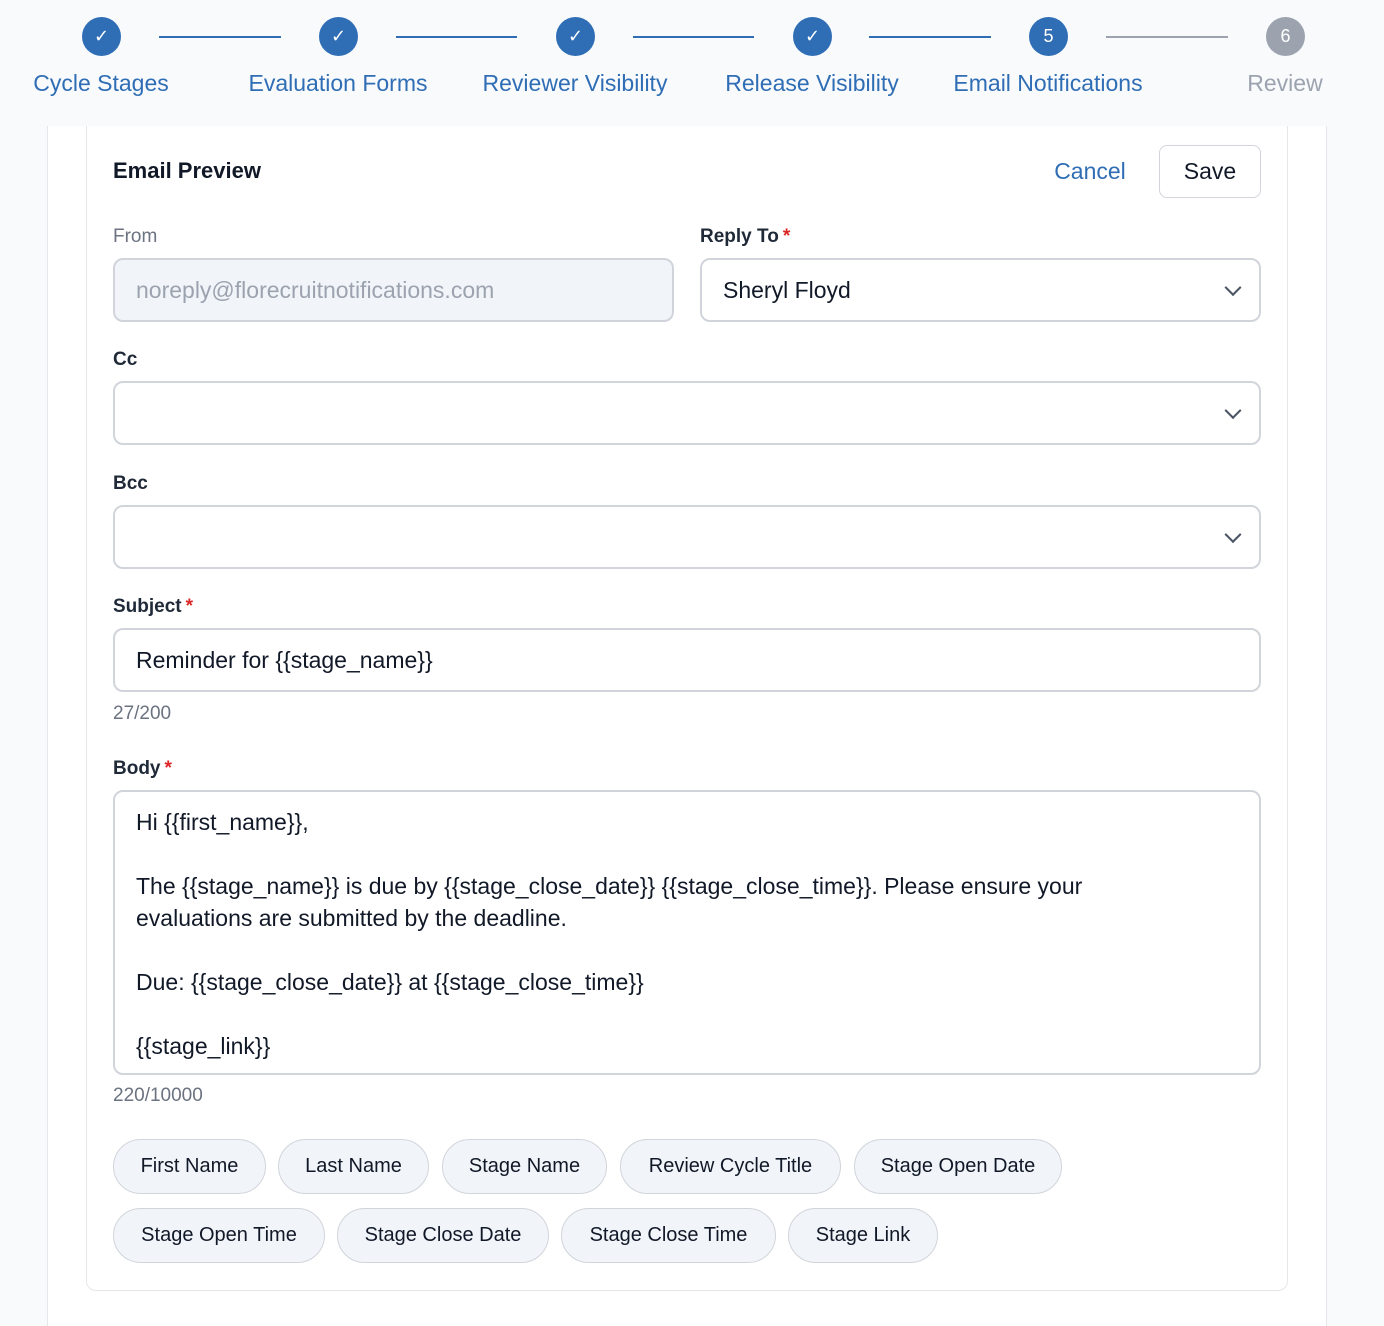 The height and width of the screenshot is (1326, 1384). Describe the element at coordinates (284, 659) in the screenshot. I see `subject-value: Reminder for {{stage_name}}` at that location.